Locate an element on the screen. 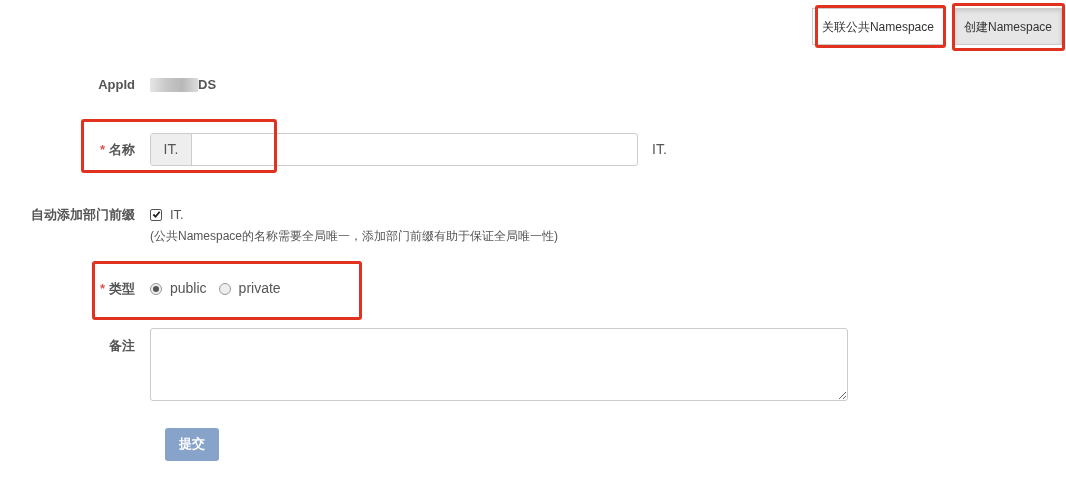  name-suffix: IT. is located at coordinates (659, 149).